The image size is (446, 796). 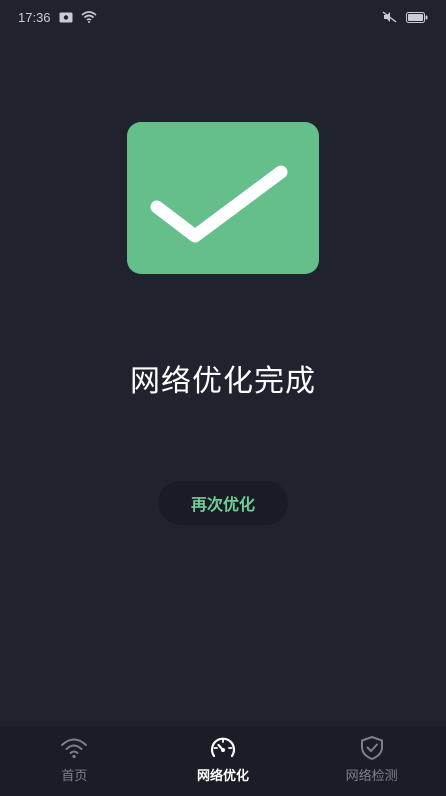 I want to click on success-card, so click(x=223, y=198).